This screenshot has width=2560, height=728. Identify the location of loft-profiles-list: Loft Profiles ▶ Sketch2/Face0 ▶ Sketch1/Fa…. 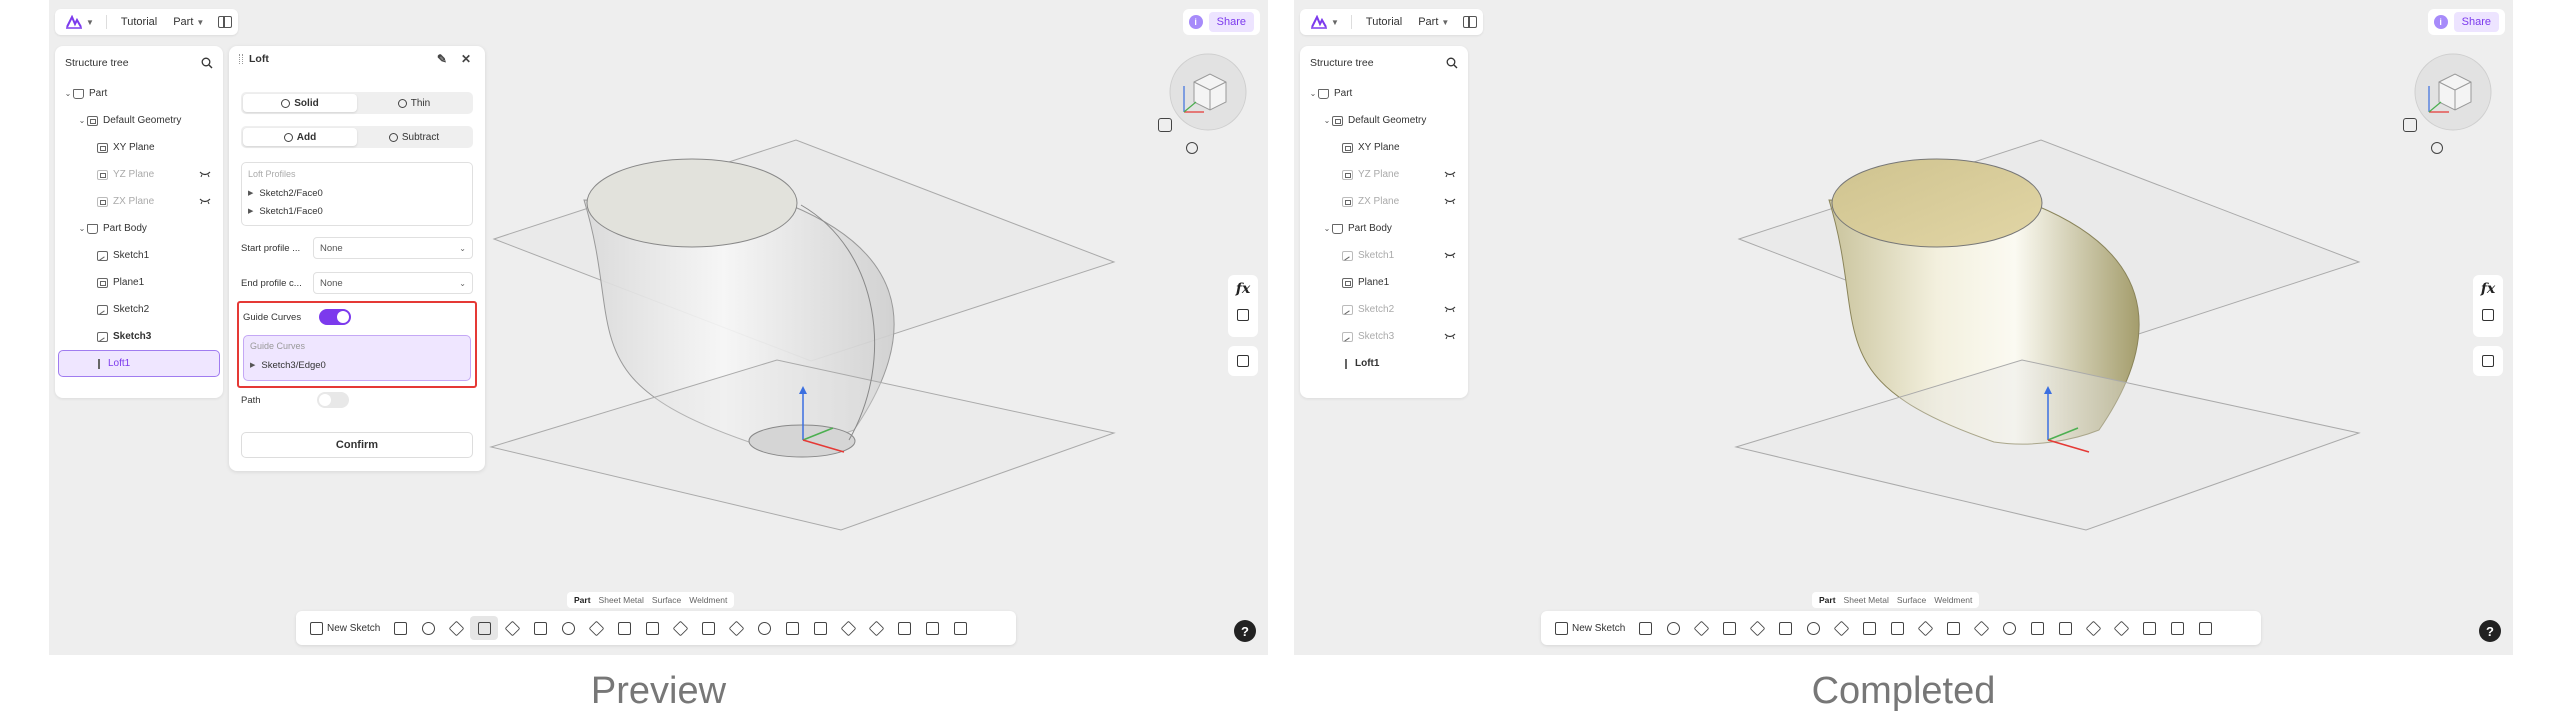
(357, 194).